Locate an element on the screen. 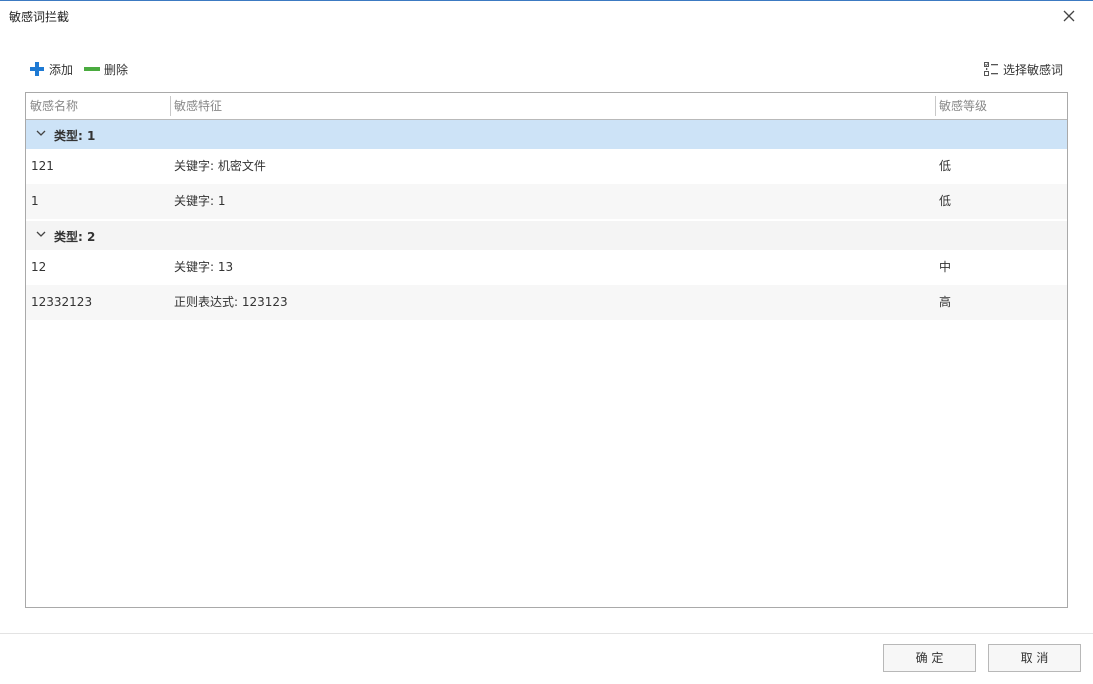 This screenshot has height=684, width=1093. delete-button: 删除 is located at coordinates (106, 69).